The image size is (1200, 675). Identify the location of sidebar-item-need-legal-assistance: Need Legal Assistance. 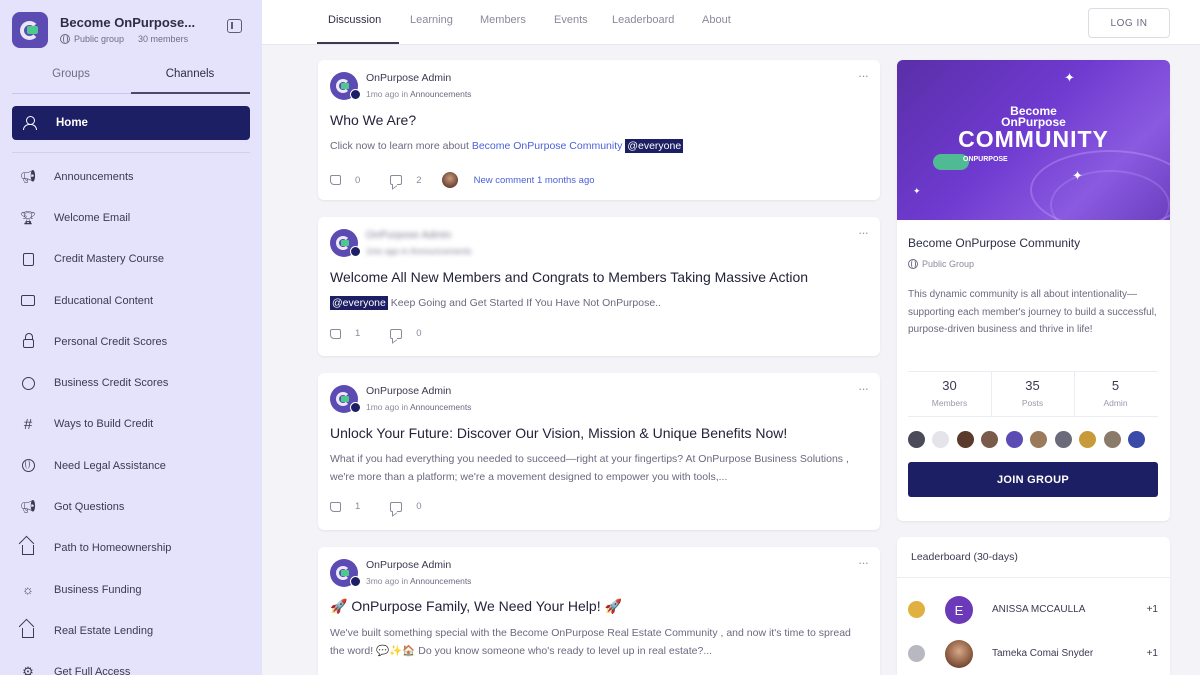
(131, 465).